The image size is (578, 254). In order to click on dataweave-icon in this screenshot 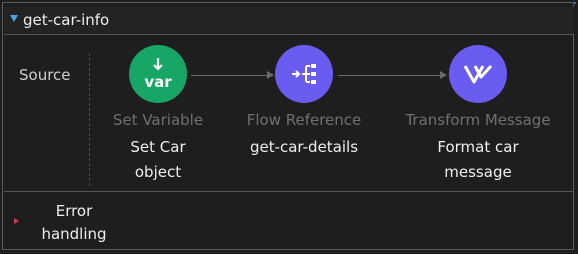, I will do `click(478, 74)`.